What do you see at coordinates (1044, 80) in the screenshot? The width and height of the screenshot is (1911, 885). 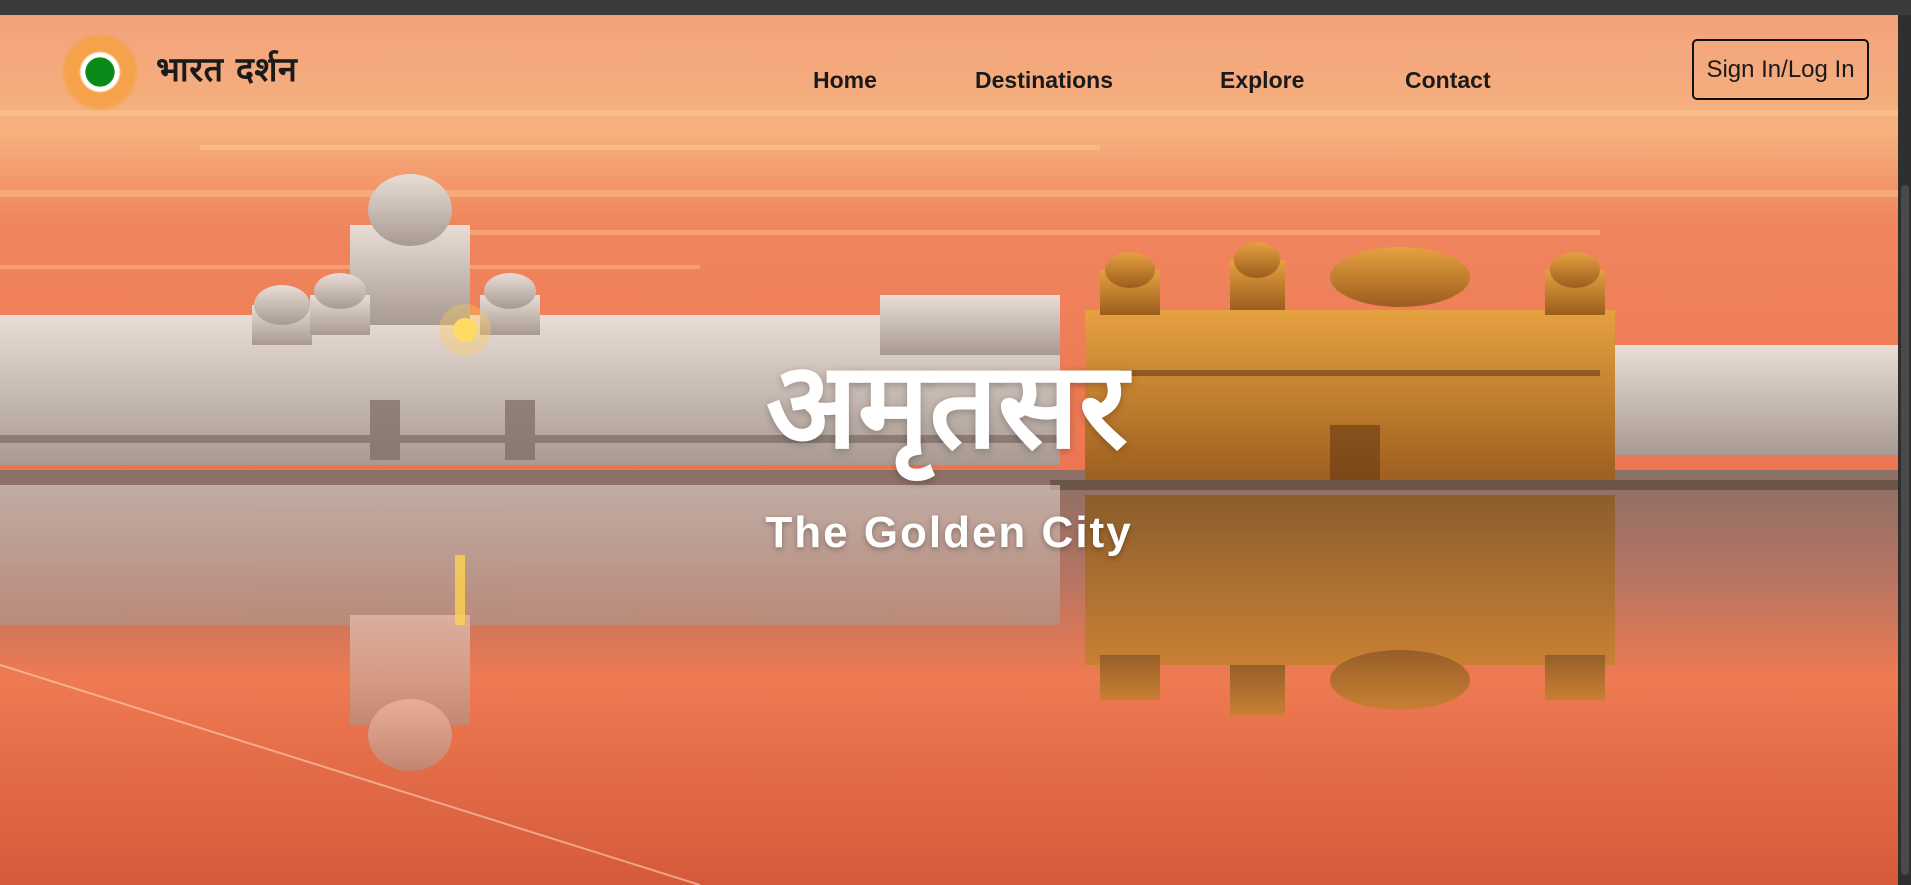 I see `nav-link-destinations: Destinations` at bounding box center [1044, 80].